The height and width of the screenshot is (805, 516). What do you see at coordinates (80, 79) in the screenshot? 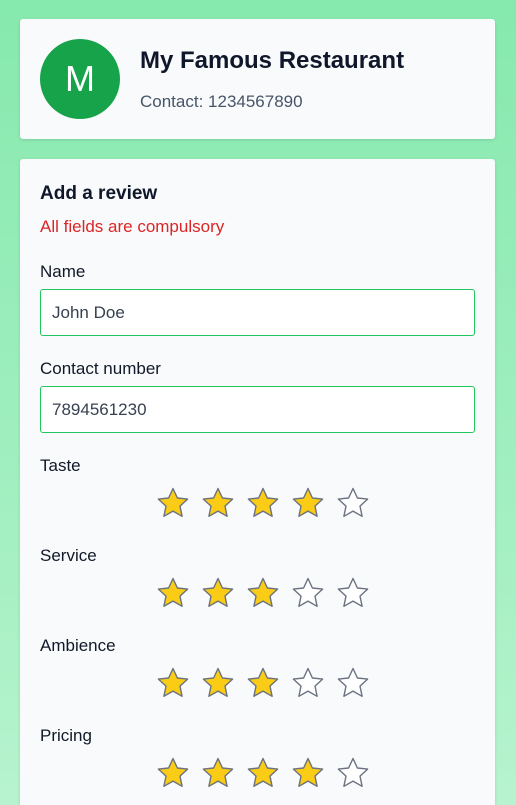
I see `avatar: M` at bounding box center [80, 79].